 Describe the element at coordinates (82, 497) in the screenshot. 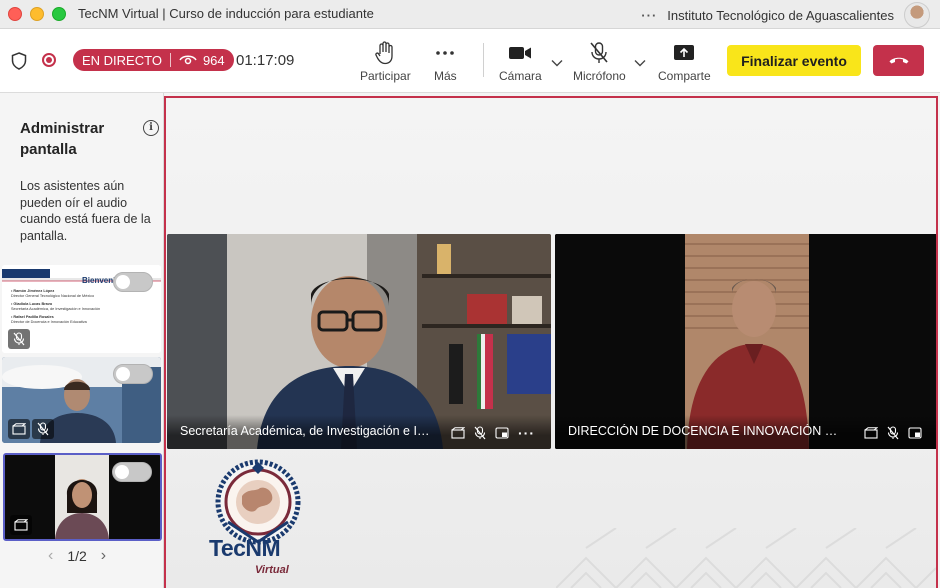

I see `participant-thumbnail-selected` at that location.